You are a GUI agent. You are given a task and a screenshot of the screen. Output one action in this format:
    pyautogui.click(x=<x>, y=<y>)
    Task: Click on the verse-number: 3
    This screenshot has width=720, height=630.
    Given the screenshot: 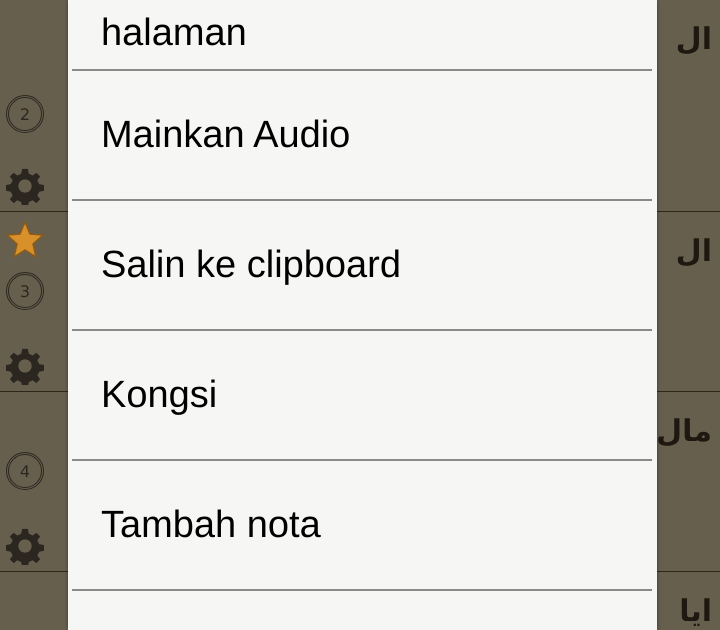 What is the action you would take?
    pyautogui.click(x=25, y=291)
    